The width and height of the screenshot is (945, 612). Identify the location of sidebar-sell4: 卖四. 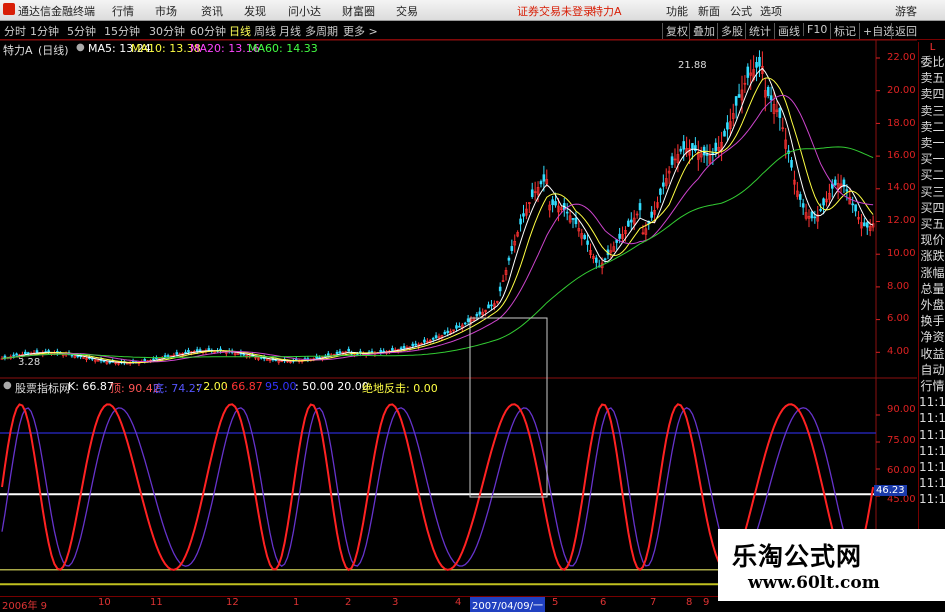
(932, 94).